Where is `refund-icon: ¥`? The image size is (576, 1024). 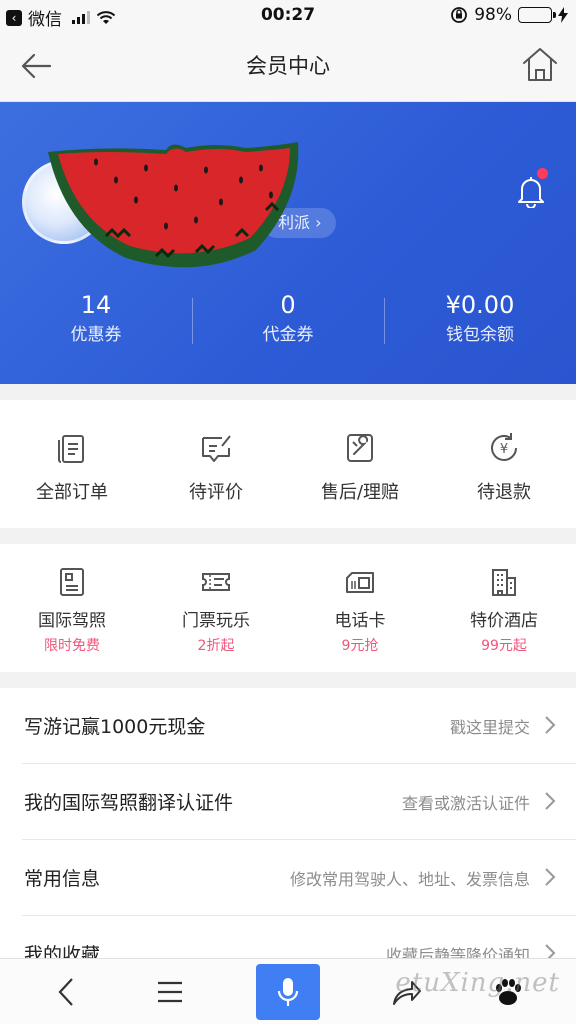 refund-icon: ¥ is located at coordinates (504, 447).